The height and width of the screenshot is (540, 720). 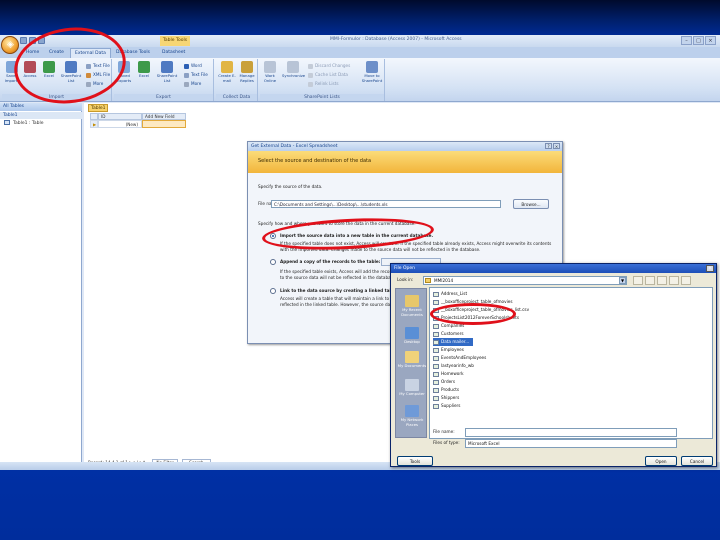 What do you see at coordinates (674, 280) in the screenshot?
I see `new-folder-icon` at bounding box center [674, 280].